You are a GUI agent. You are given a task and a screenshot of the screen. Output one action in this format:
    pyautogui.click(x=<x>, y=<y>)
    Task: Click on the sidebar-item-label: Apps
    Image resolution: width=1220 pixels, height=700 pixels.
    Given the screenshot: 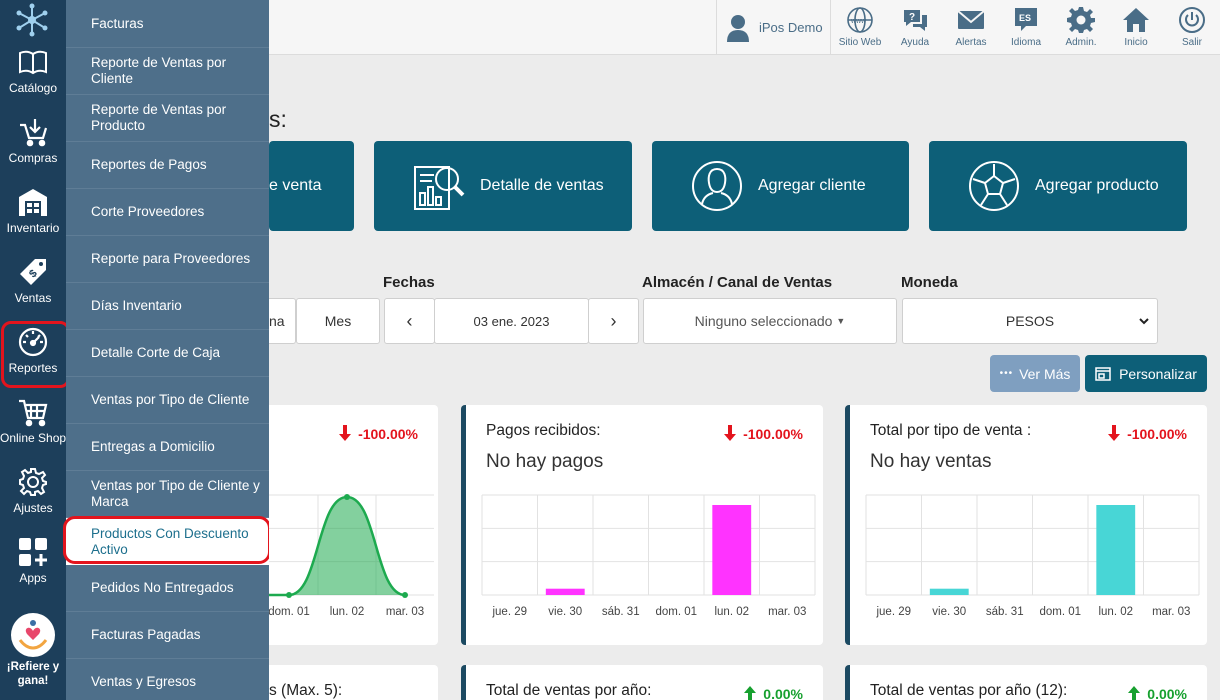 What is the action you would take?
    pyautogui.click(x=33, y=578)
    